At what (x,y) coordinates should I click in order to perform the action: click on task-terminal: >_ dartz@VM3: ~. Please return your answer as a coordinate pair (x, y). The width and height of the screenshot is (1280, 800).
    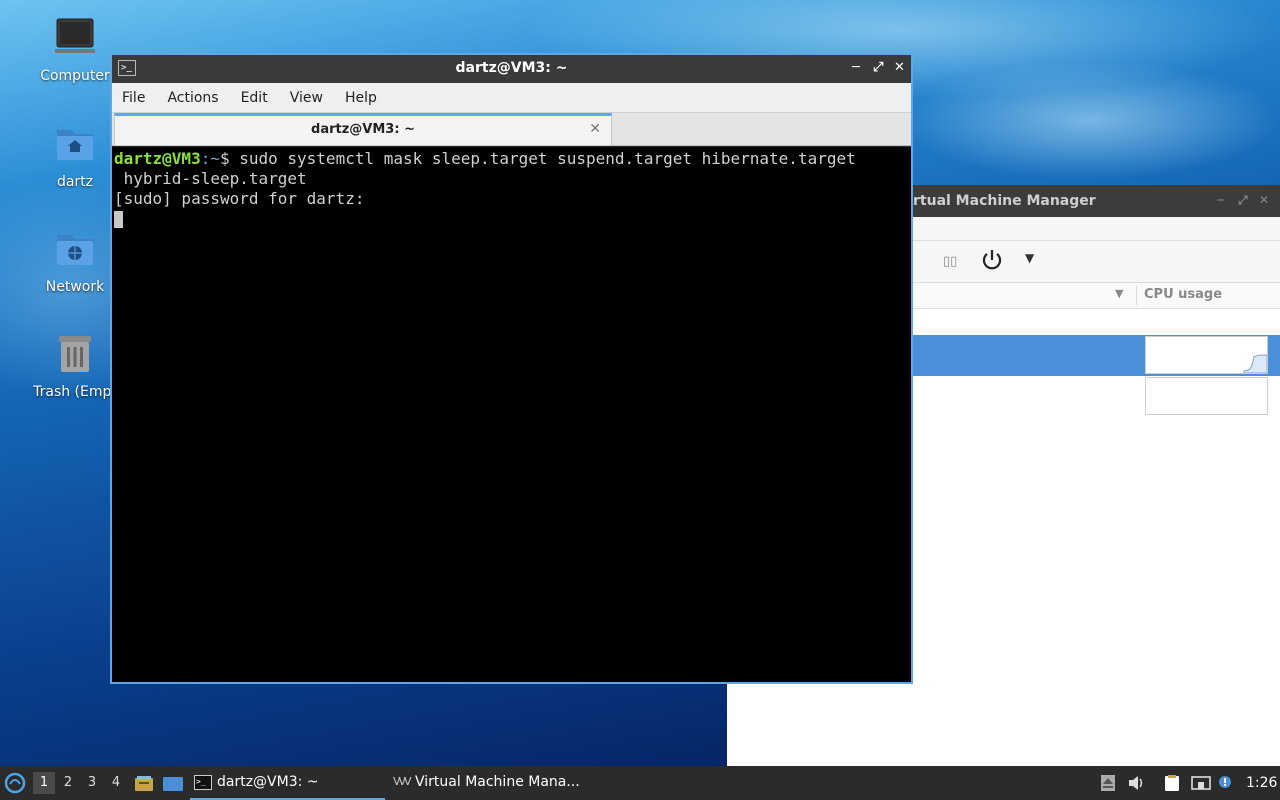
    Looking at the image, I should click on (287, 783).